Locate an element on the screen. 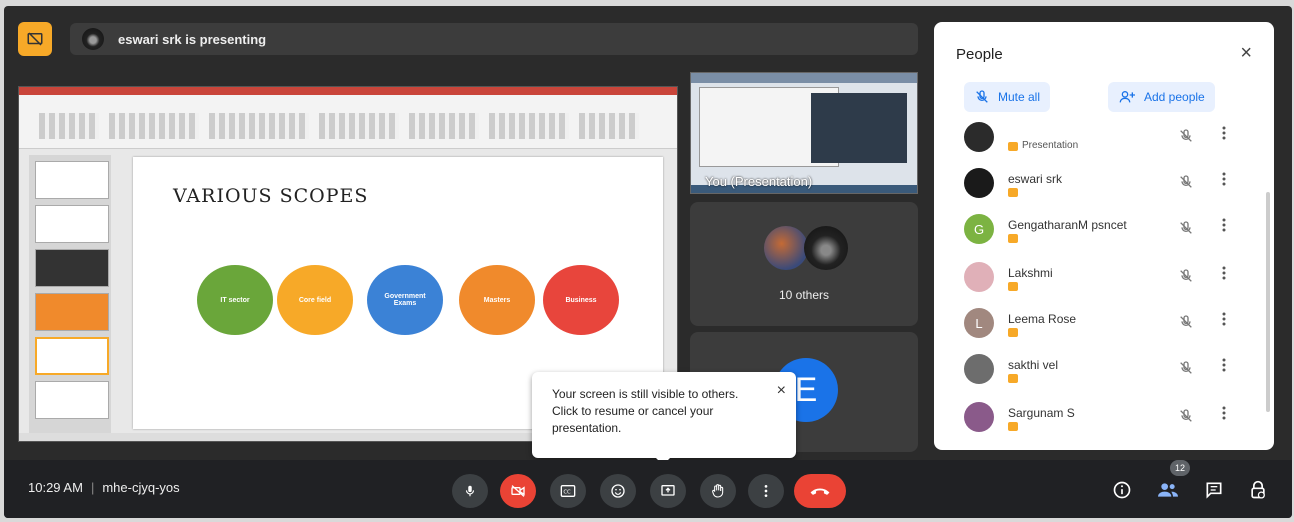 This screenshot has height=522, width=1294. participant-name: Leema Rose is located at coordinates (1042, 319).